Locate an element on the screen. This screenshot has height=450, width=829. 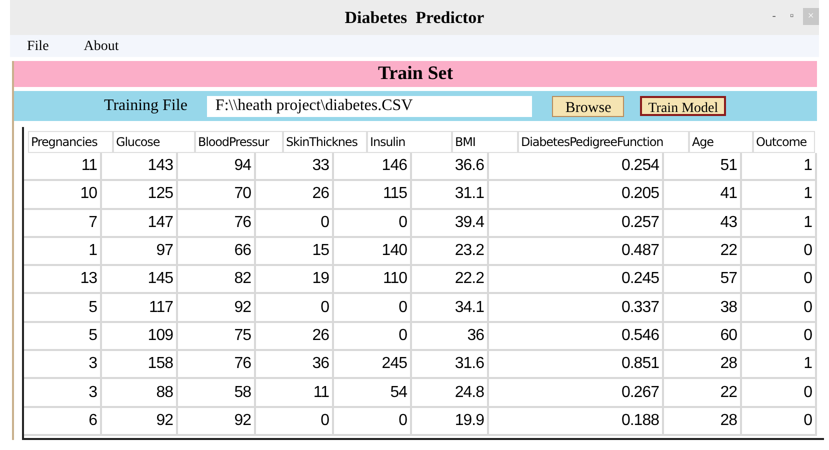
table-cell: 0.188 is located at coordinates (576, 422).